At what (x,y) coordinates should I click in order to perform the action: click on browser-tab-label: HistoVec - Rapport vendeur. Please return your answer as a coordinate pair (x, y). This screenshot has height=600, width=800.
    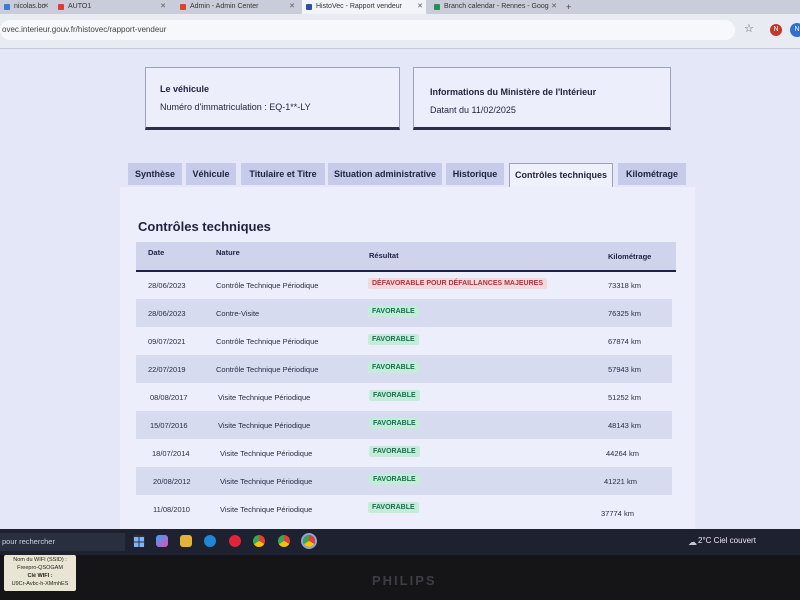
    Looking at the image, I should click on (359, 6).